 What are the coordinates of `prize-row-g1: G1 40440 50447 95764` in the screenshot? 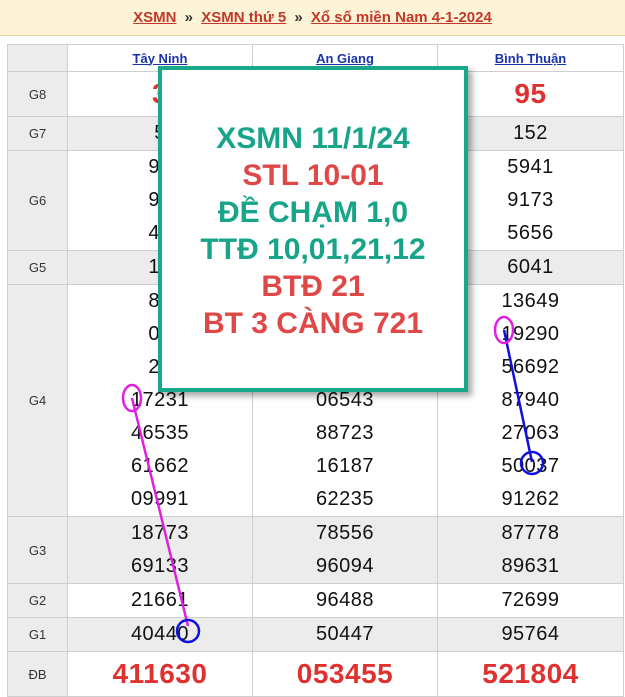 It's located at (315, 634).